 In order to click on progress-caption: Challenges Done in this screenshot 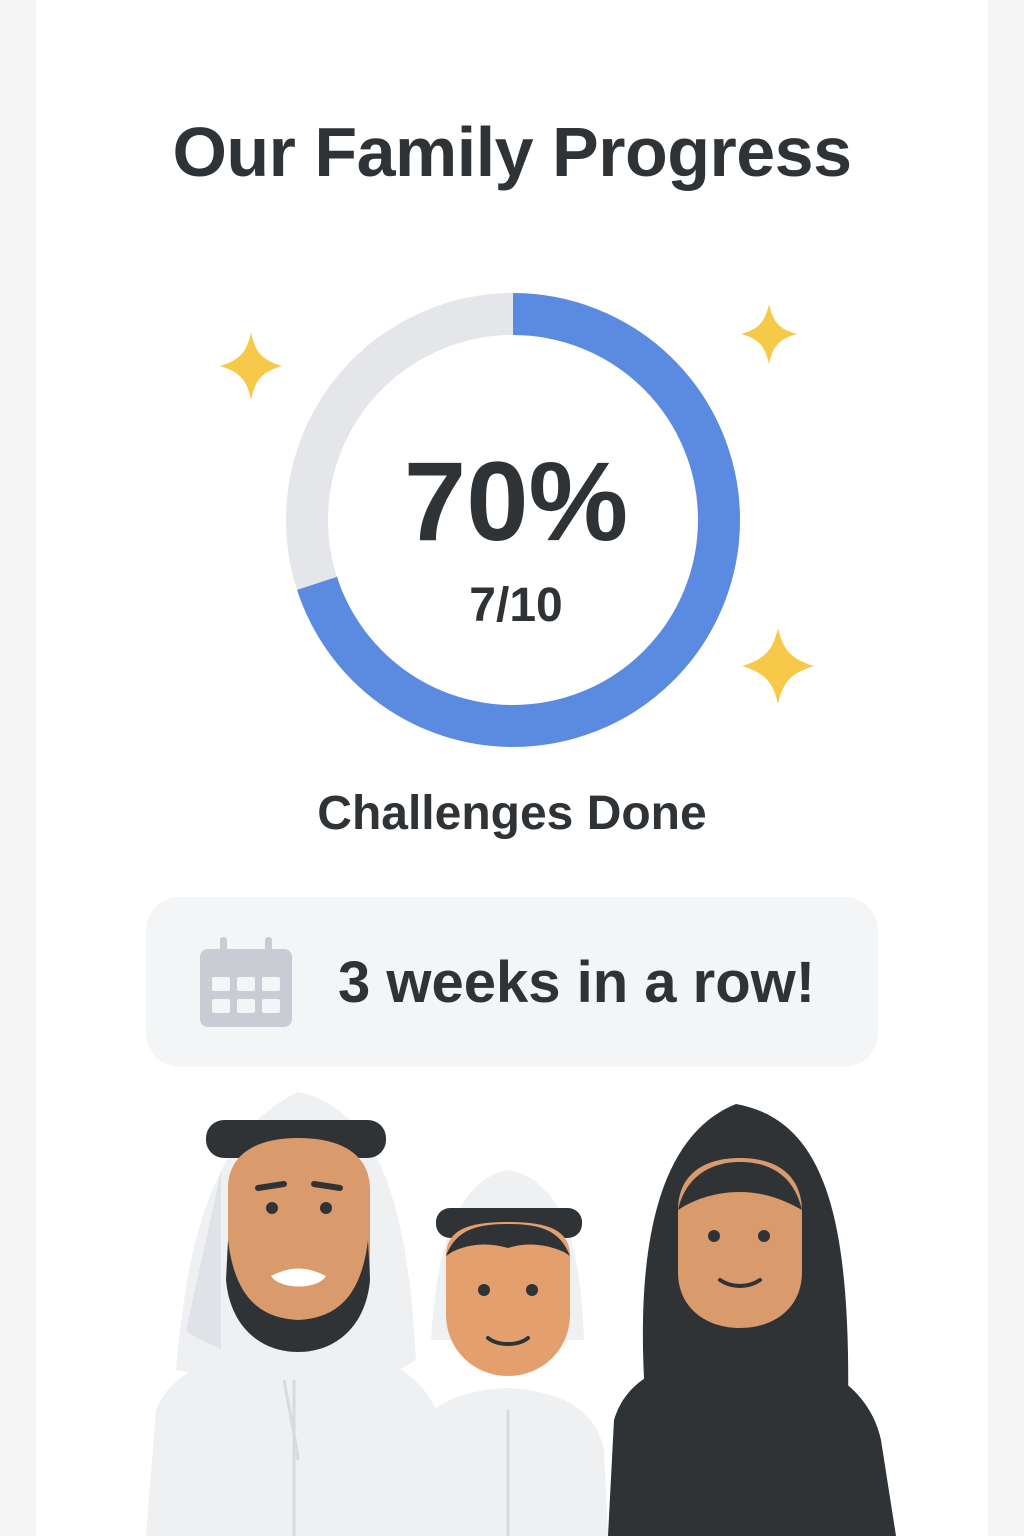, I will do `click(512, 813)`.